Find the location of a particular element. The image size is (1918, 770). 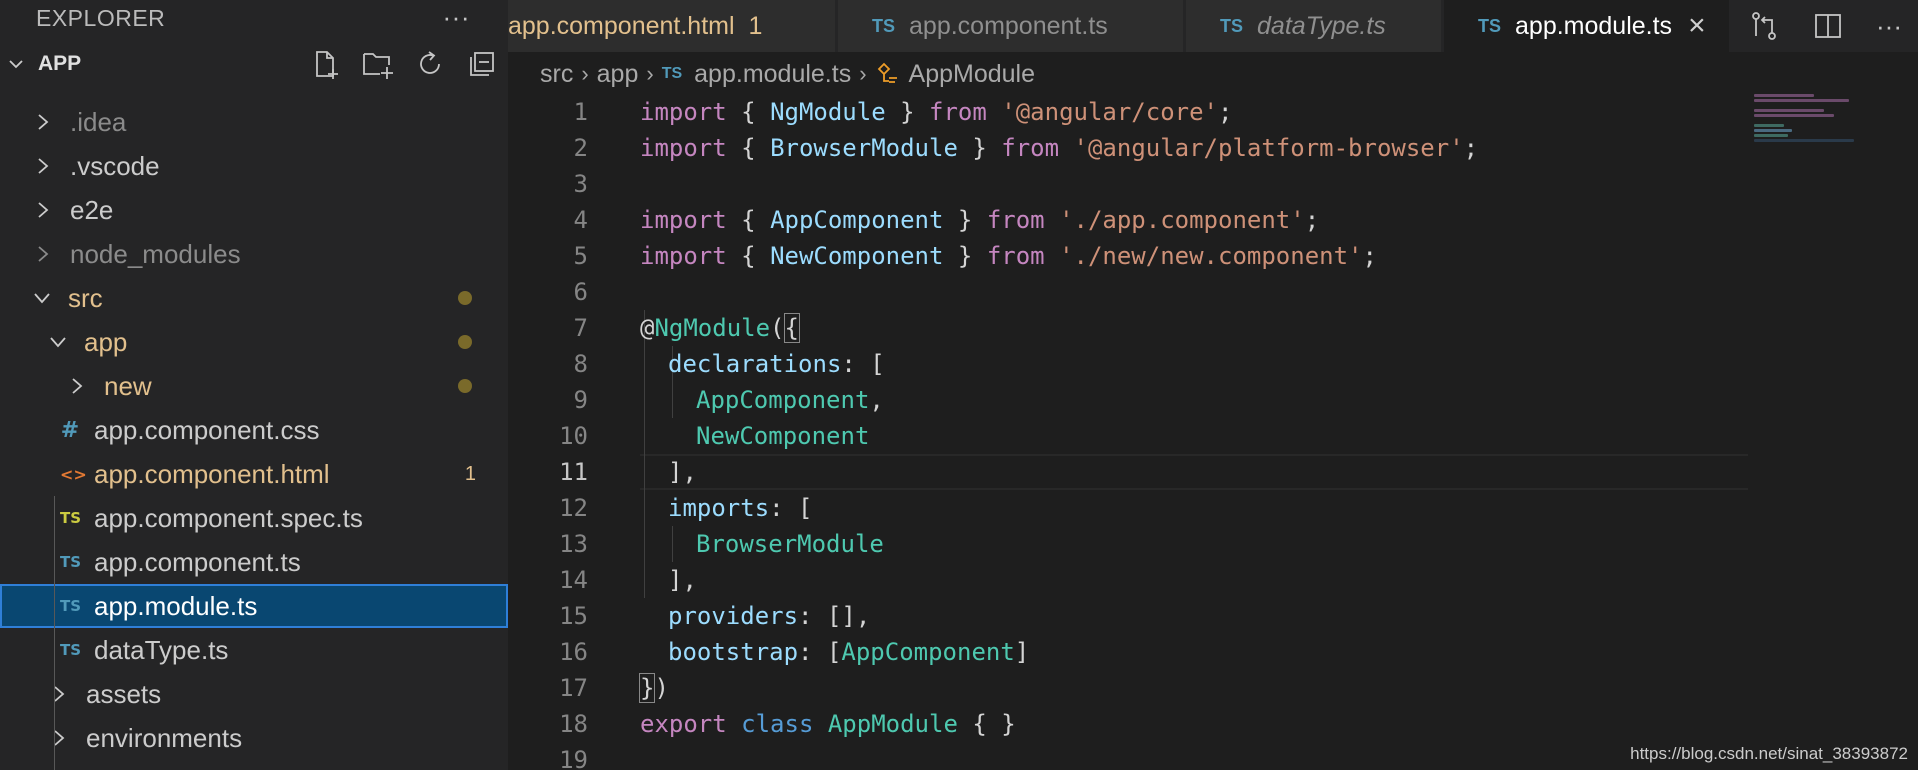

minimap is located at coordinates (1814, 134).